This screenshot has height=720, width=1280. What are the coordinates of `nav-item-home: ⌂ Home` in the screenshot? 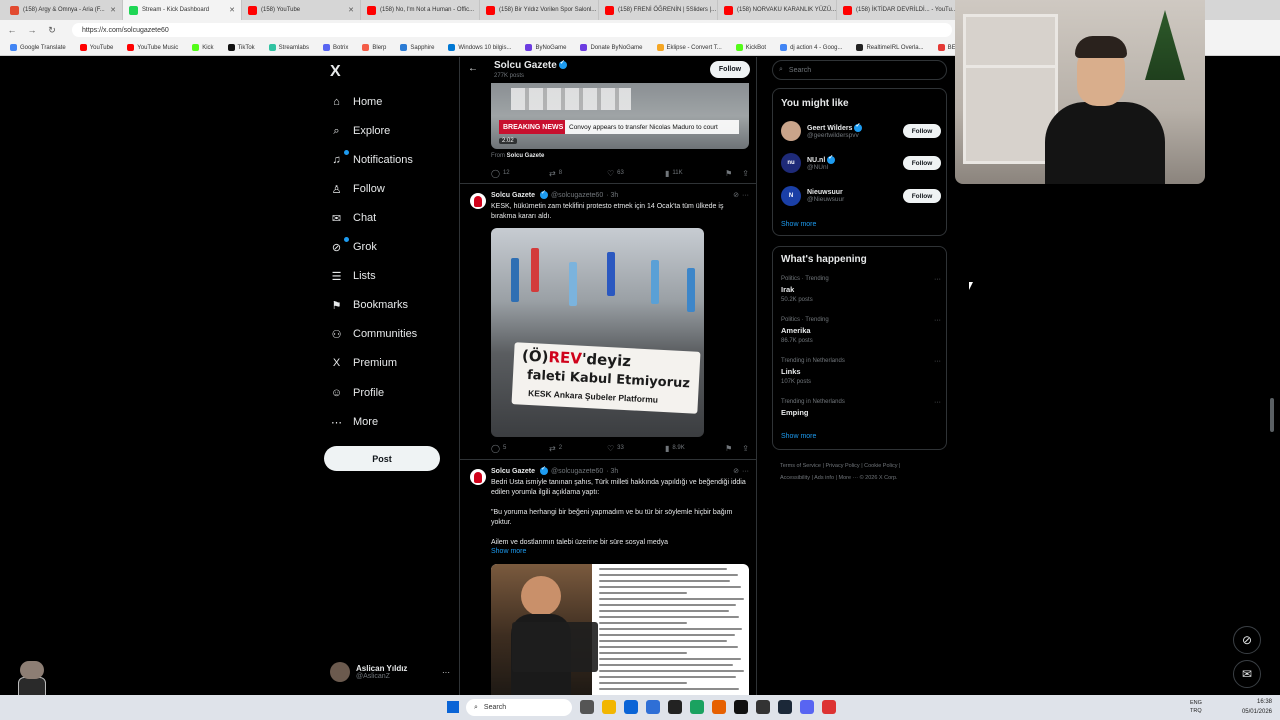 It's located at (356, 102).